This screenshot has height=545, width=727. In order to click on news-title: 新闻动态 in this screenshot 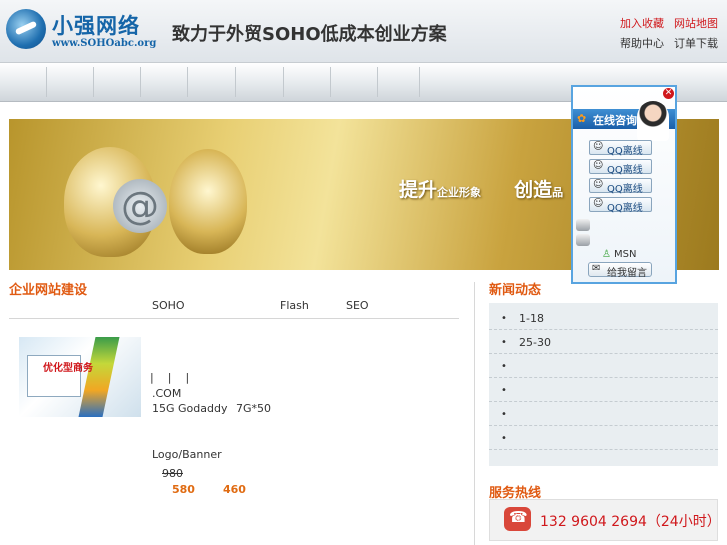, I will do `click(515, 290)`.